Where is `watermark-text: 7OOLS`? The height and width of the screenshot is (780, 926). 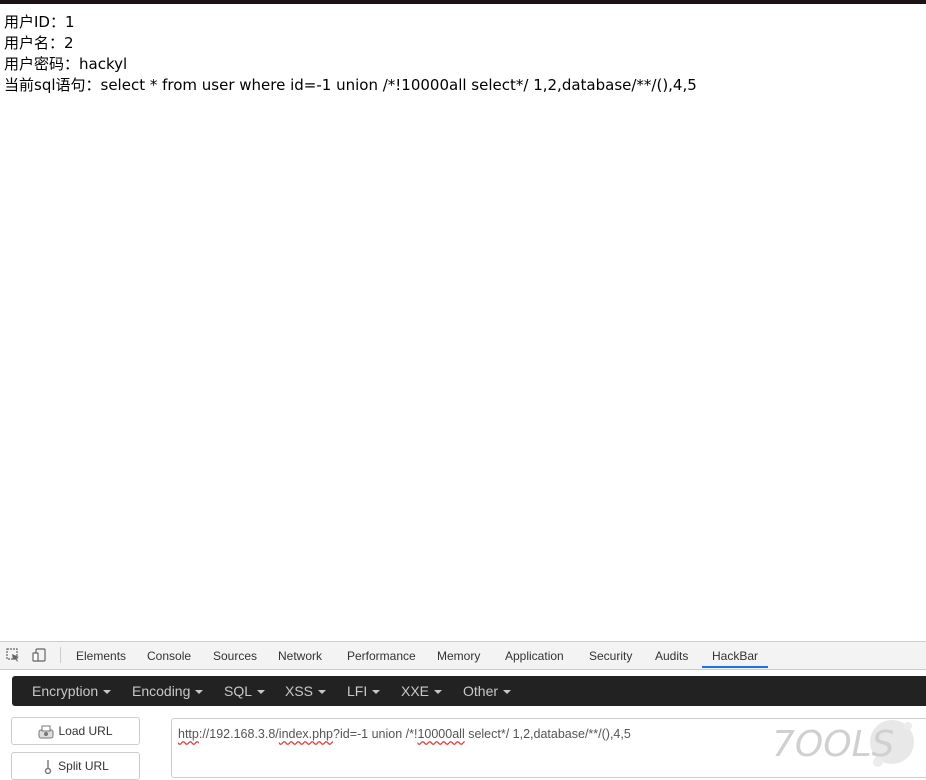 watermark-text: 7OOLS is located at coordinates (833, 744).